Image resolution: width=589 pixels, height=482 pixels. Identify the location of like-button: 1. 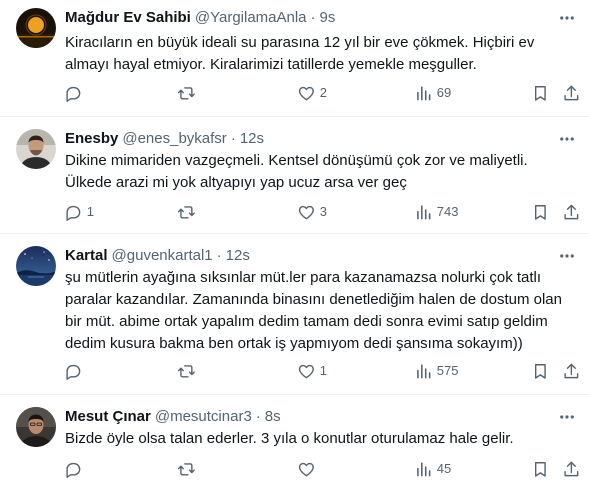
(312, 371).